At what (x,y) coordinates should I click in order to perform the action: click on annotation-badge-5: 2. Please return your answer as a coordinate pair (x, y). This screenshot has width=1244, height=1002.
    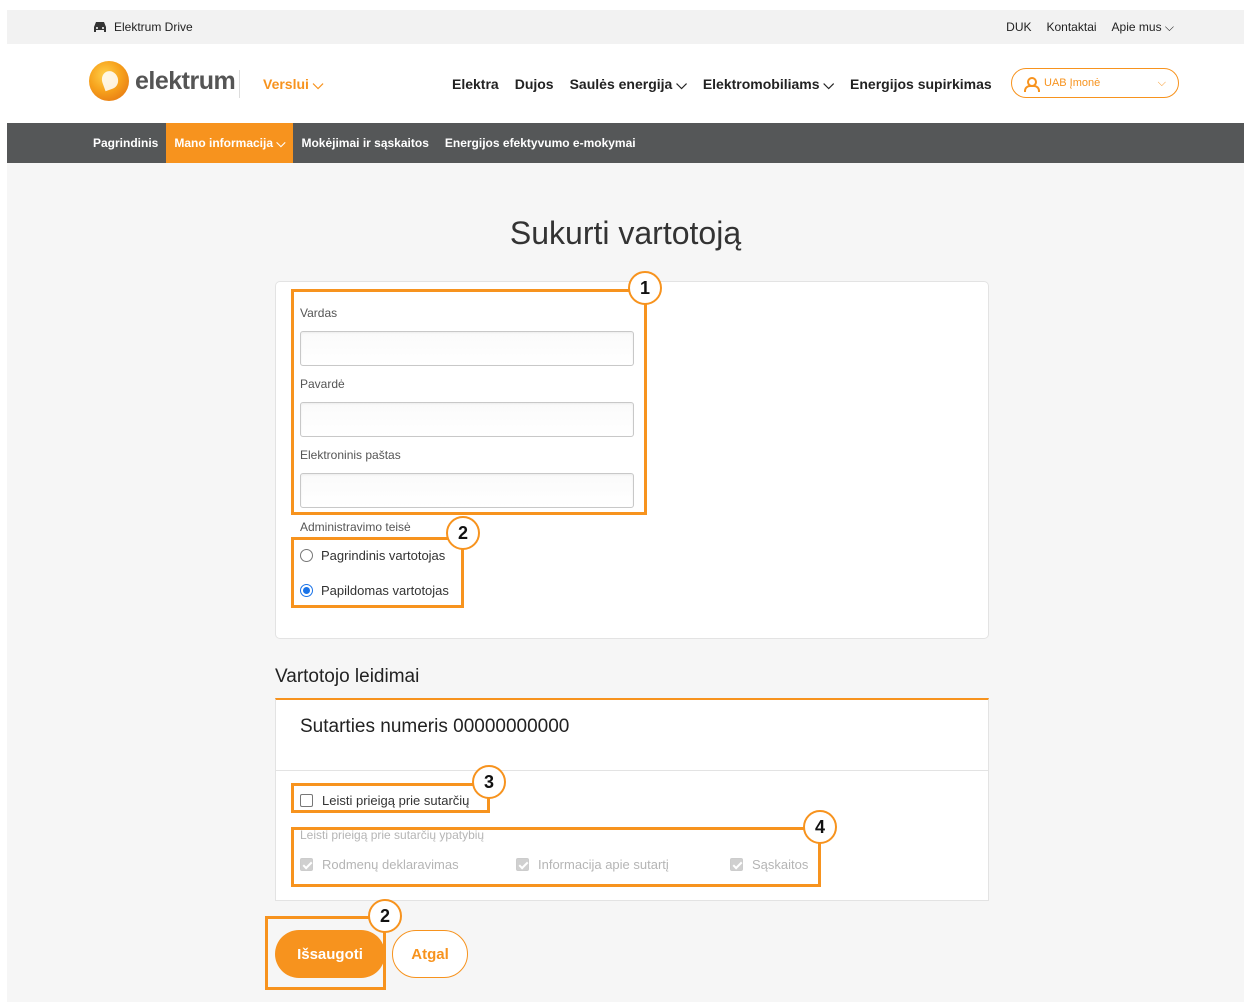
    Looking at the image, I should click on (385, 916).